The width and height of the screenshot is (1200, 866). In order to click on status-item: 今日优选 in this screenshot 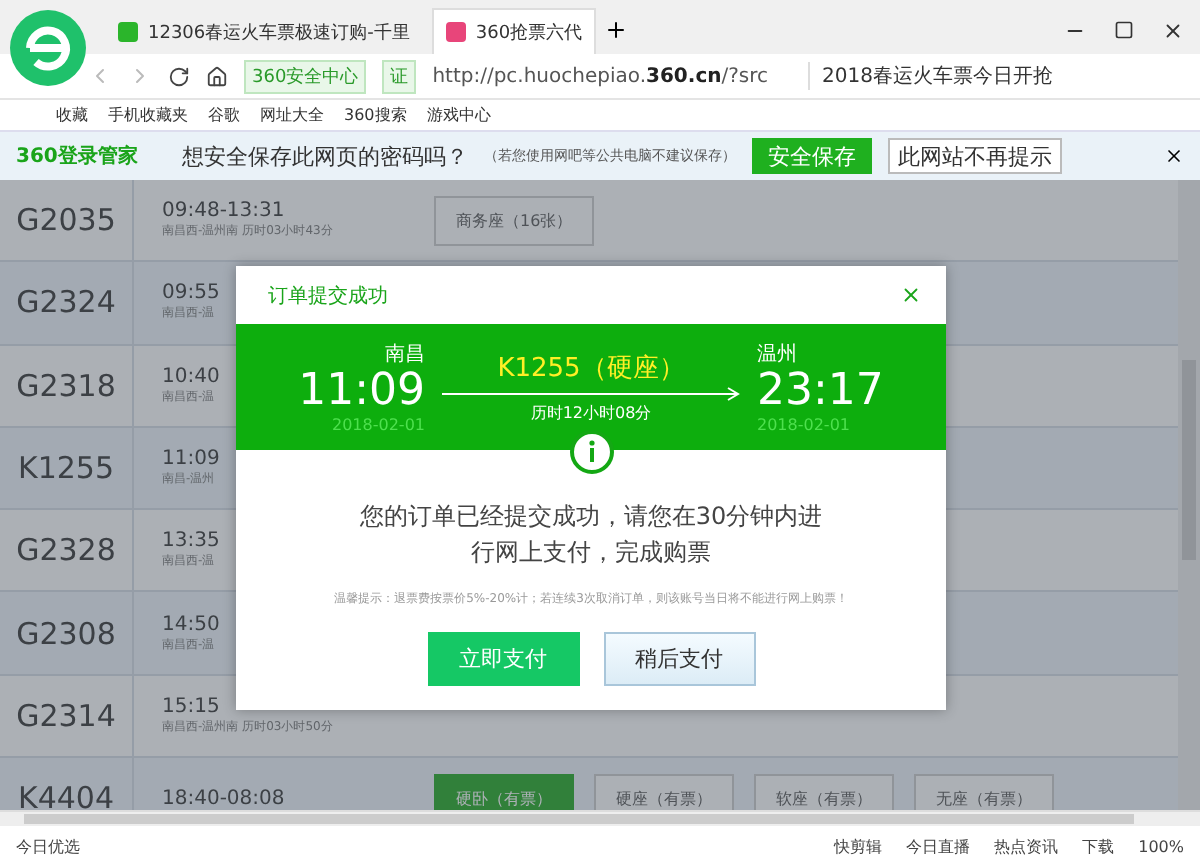, I will do `click(48, 846)`.